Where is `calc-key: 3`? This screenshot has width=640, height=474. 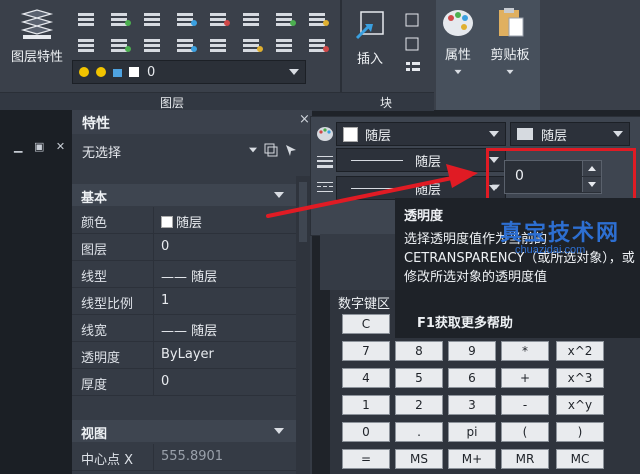 calc-key: 3 is located at coordinates (472, 405).